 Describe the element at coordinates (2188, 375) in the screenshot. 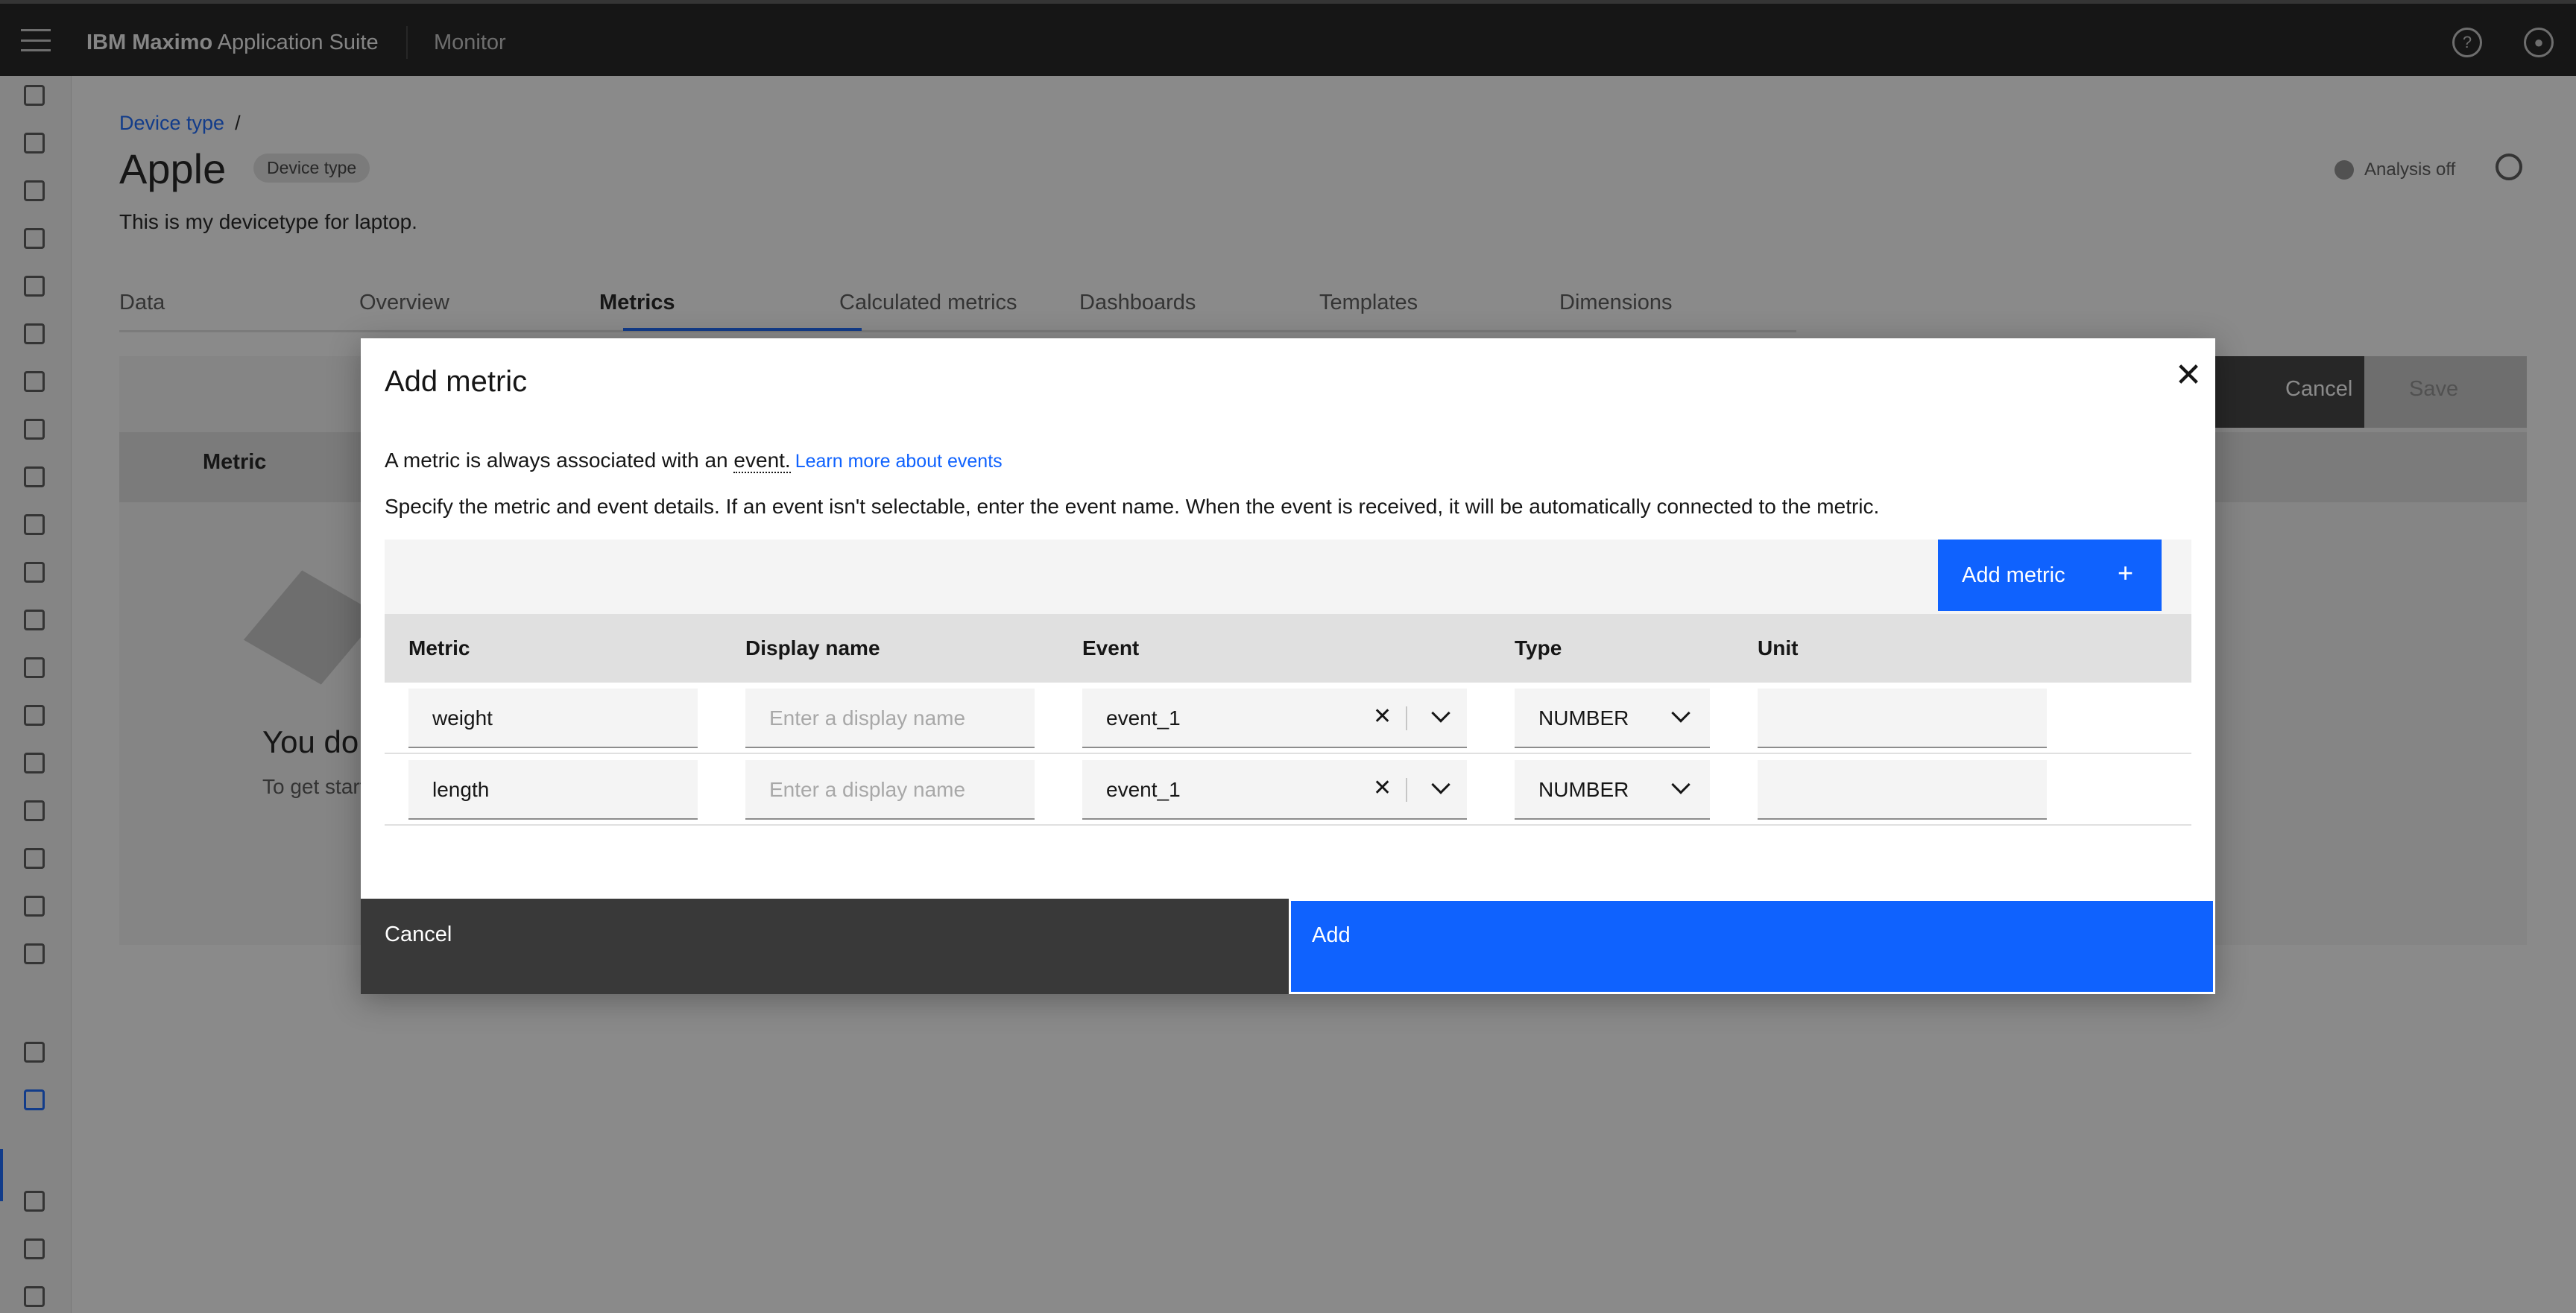

I see `close-icon: ✕` at that location.